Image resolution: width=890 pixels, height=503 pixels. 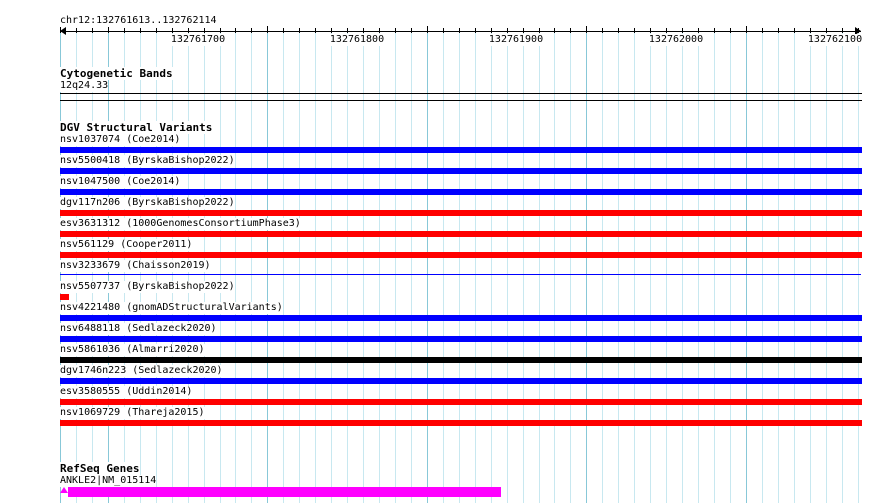 What do you see at coordinates (147, 203) in the screenshot?
I see `variant-label: dgv117n206 (ByrskaBishop2022)` at bounding box center [147, 203].